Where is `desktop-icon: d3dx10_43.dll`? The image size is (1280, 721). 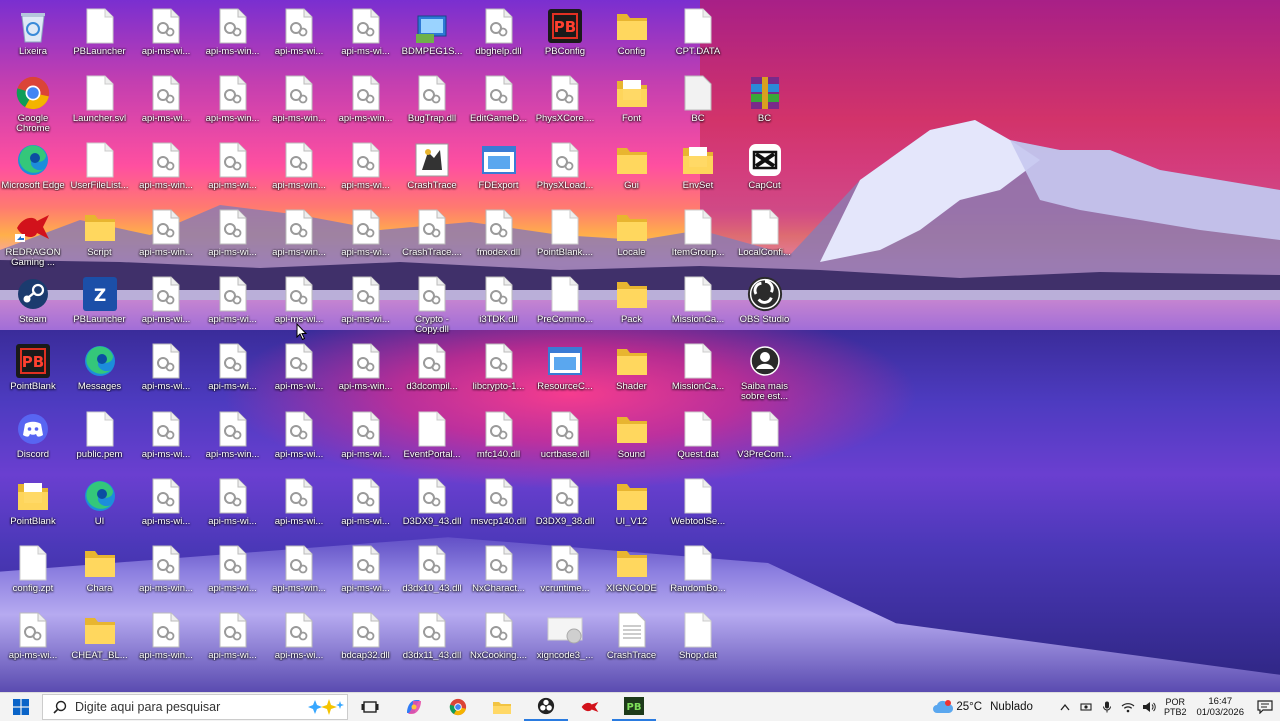
desktop-icon: d3dx10_43.dll is located at coordinates (432, 574).